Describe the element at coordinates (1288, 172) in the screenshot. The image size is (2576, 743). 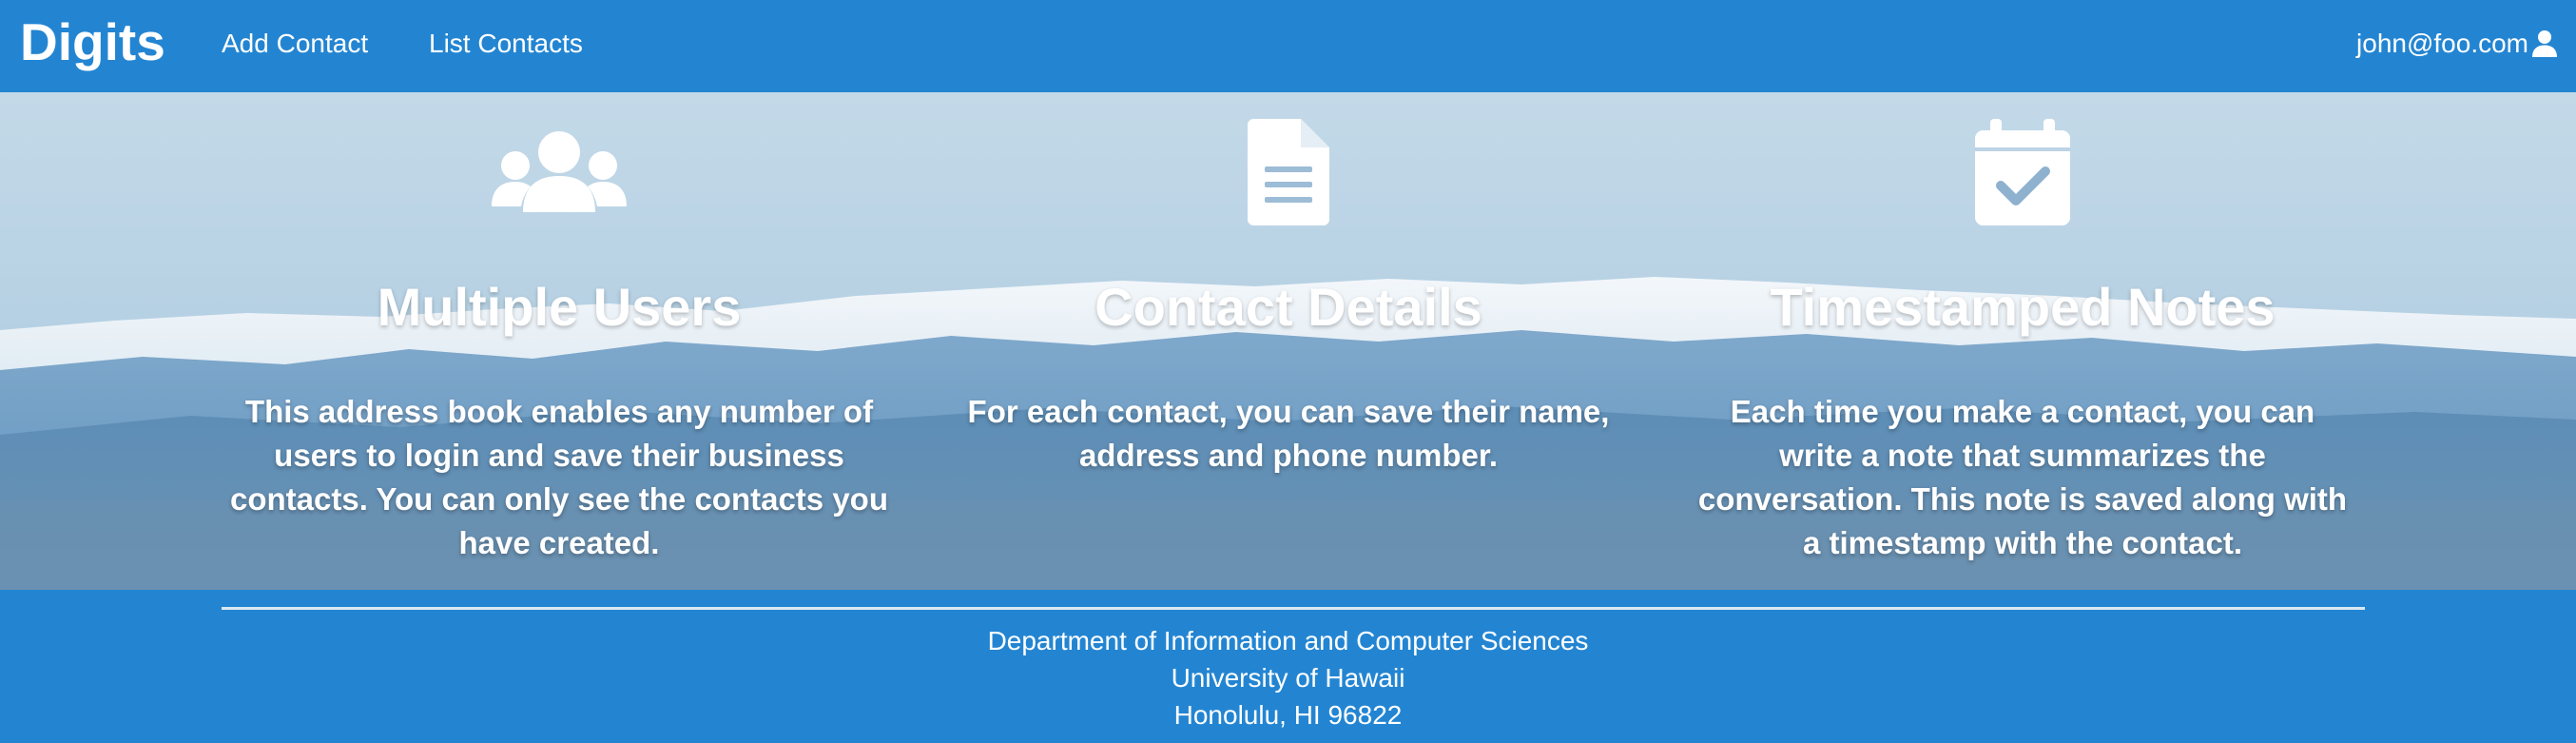
I see `file-text-icon` at that location.